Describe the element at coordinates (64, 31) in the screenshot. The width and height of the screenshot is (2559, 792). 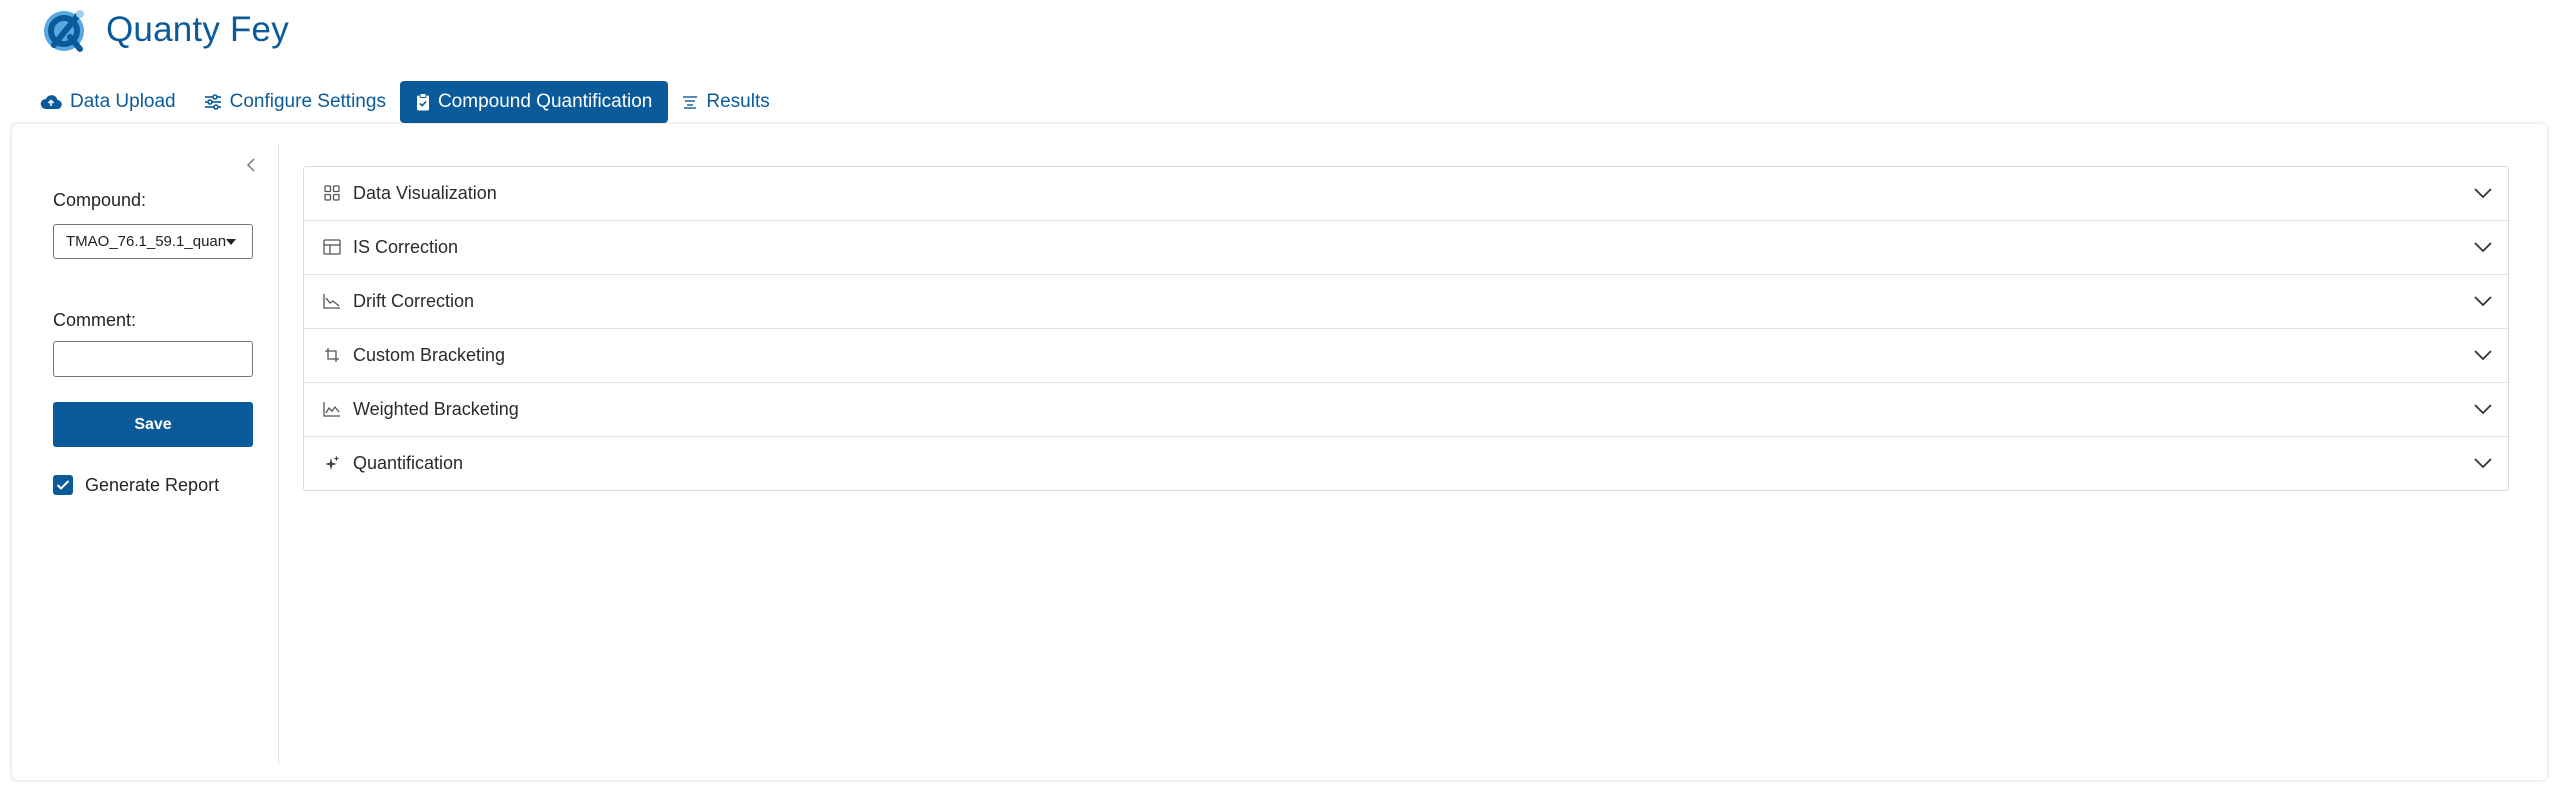
I see `app-logo-icon` at that location.